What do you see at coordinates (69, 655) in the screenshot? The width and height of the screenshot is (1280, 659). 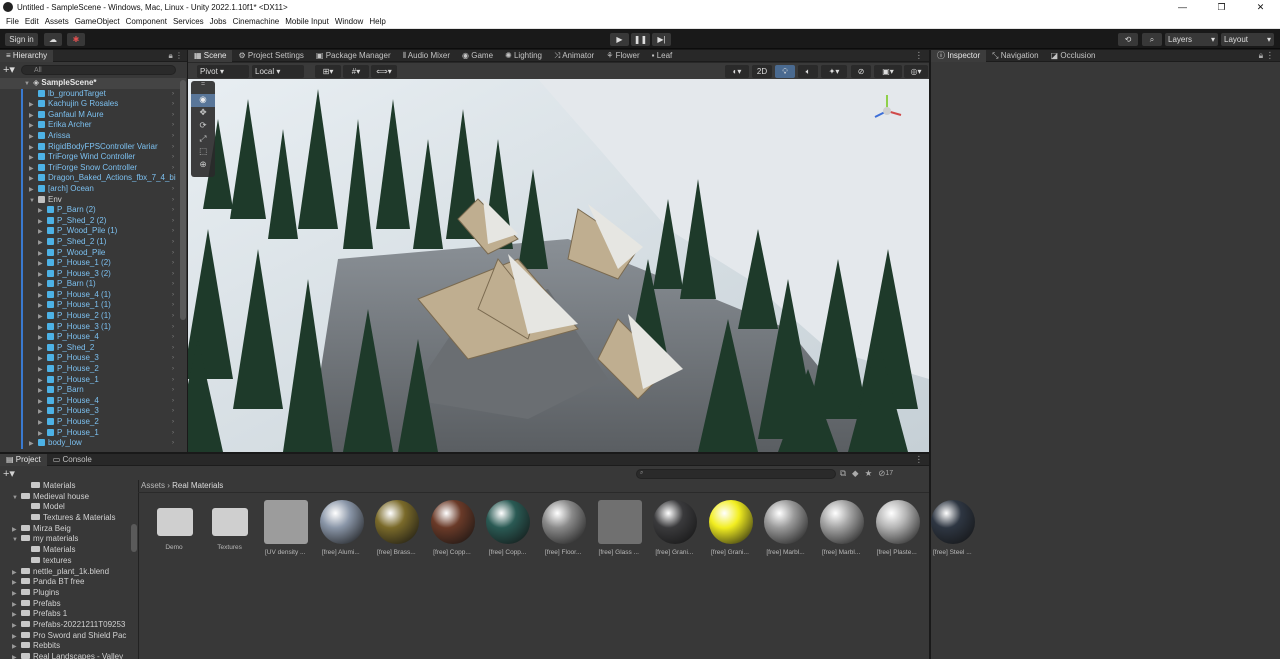 I see `project-folder-item: ▶ Real Landscapes - Valley` at bounding box center [69, 655].